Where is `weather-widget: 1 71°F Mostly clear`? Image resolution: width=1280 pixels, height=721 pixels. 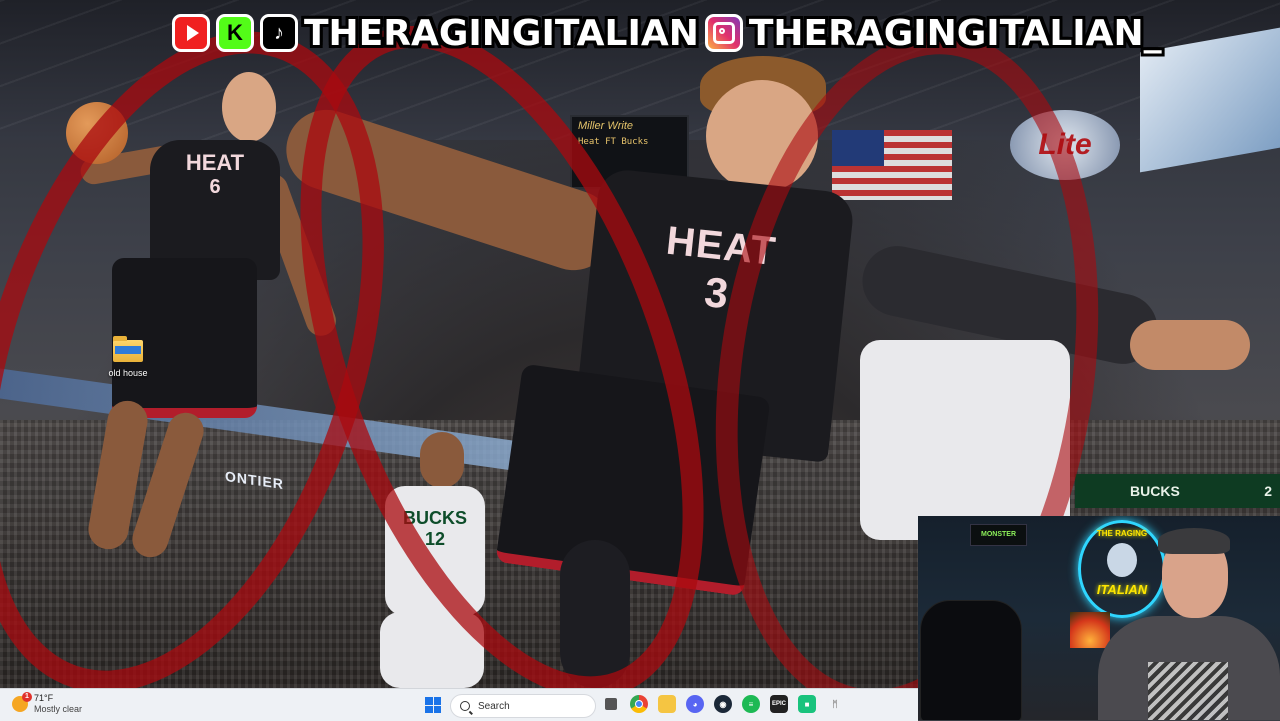
weather-widget: 1 71°F Mostly clear is located at coordinates (47, 703).